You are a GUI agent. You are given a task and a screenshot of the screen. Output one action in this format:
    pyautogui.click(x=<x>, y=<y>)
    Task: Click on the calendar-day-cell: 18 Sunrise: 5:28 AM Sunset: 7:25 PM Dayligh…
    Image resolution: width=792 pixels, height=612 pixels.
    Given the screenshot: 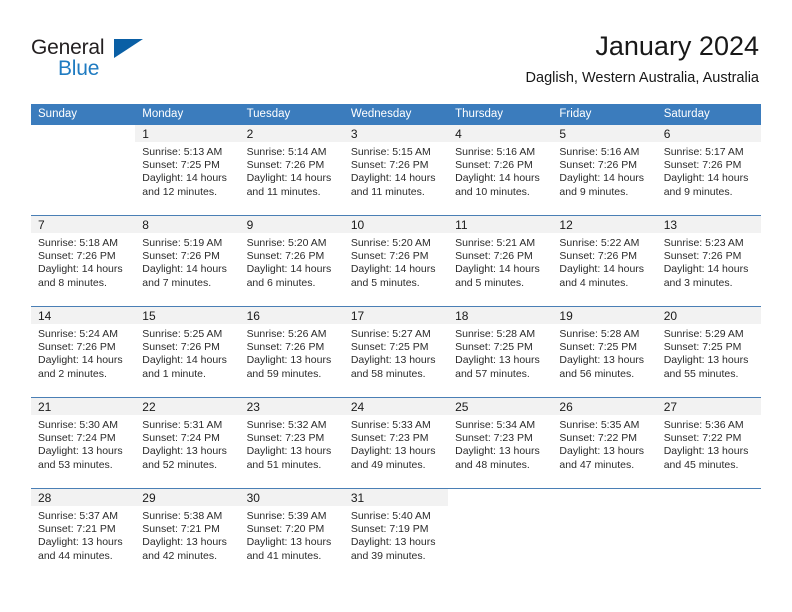 What is the action you would take?
    pyautogui.click(x=500, y=352)
    